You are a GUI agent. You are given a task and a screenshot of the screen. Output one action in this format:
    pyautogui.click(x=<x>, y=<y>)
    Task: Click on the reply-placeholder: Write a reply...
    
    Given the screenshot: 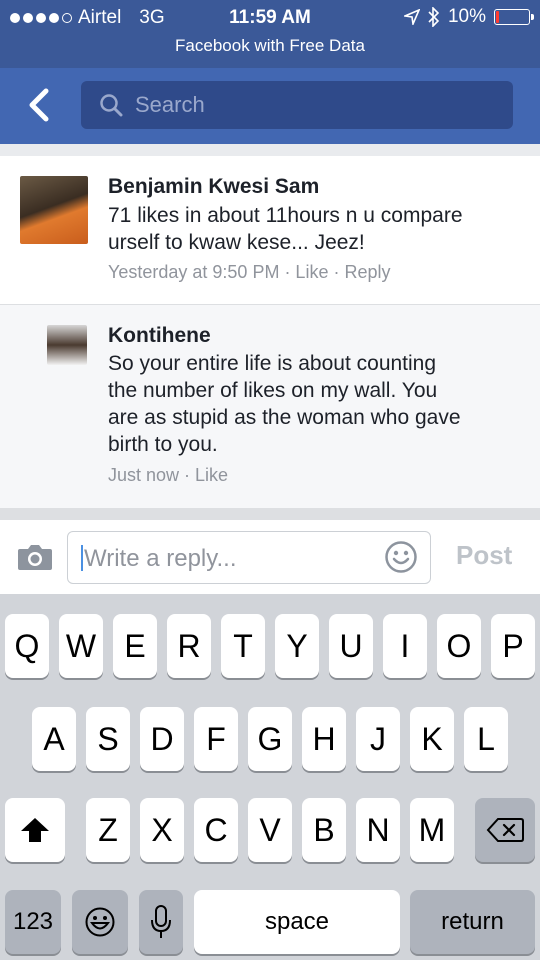 What is the action you would take?
    pyautogui.click(x=160, y=558)
    